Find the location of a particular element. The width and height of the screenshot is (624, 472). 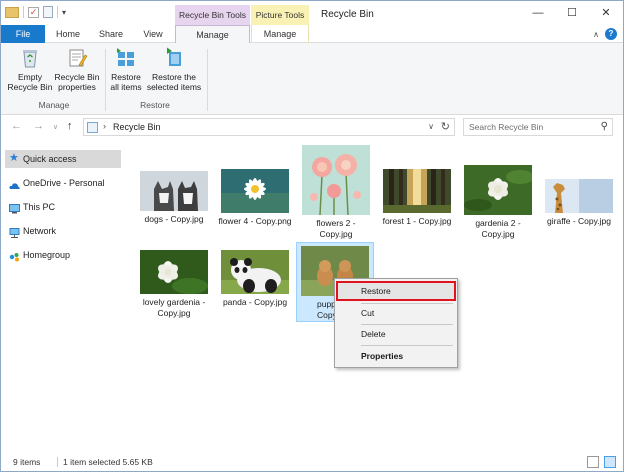

details-view-icon is located at coordinates (593, 462).